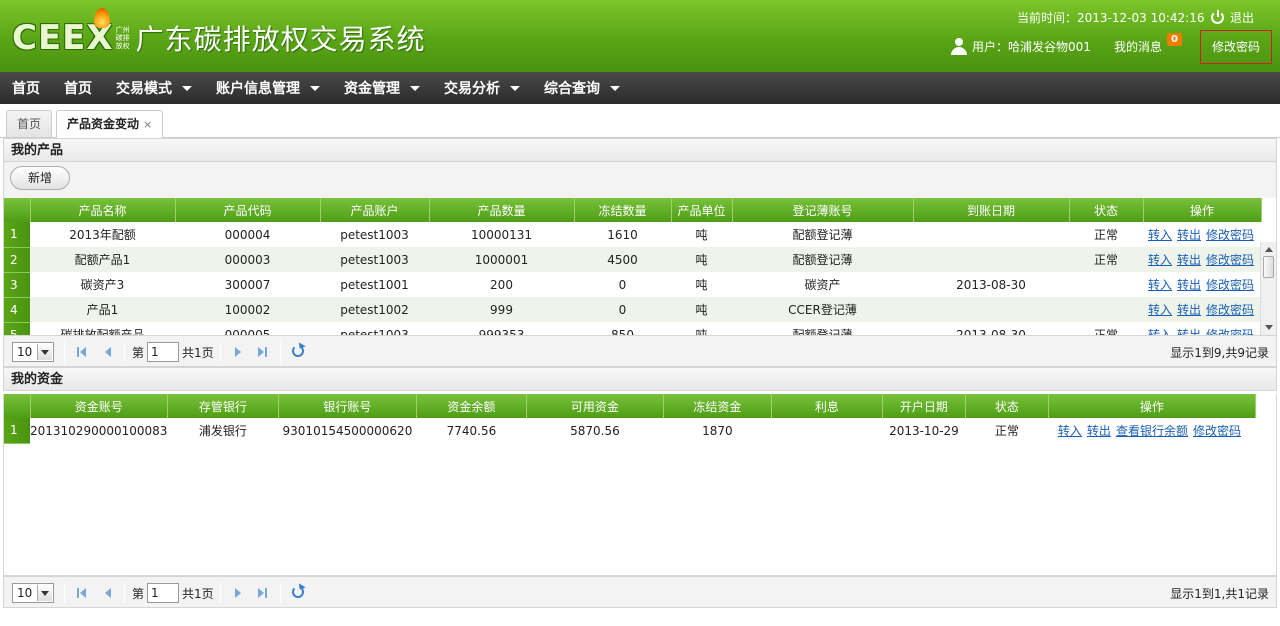 The height and width of the screenshot is (626, 1280). What do you see at coordinates (29, 123) in the screenshot?
I see `tab-home: 首页` at bounding box center [29, 123].